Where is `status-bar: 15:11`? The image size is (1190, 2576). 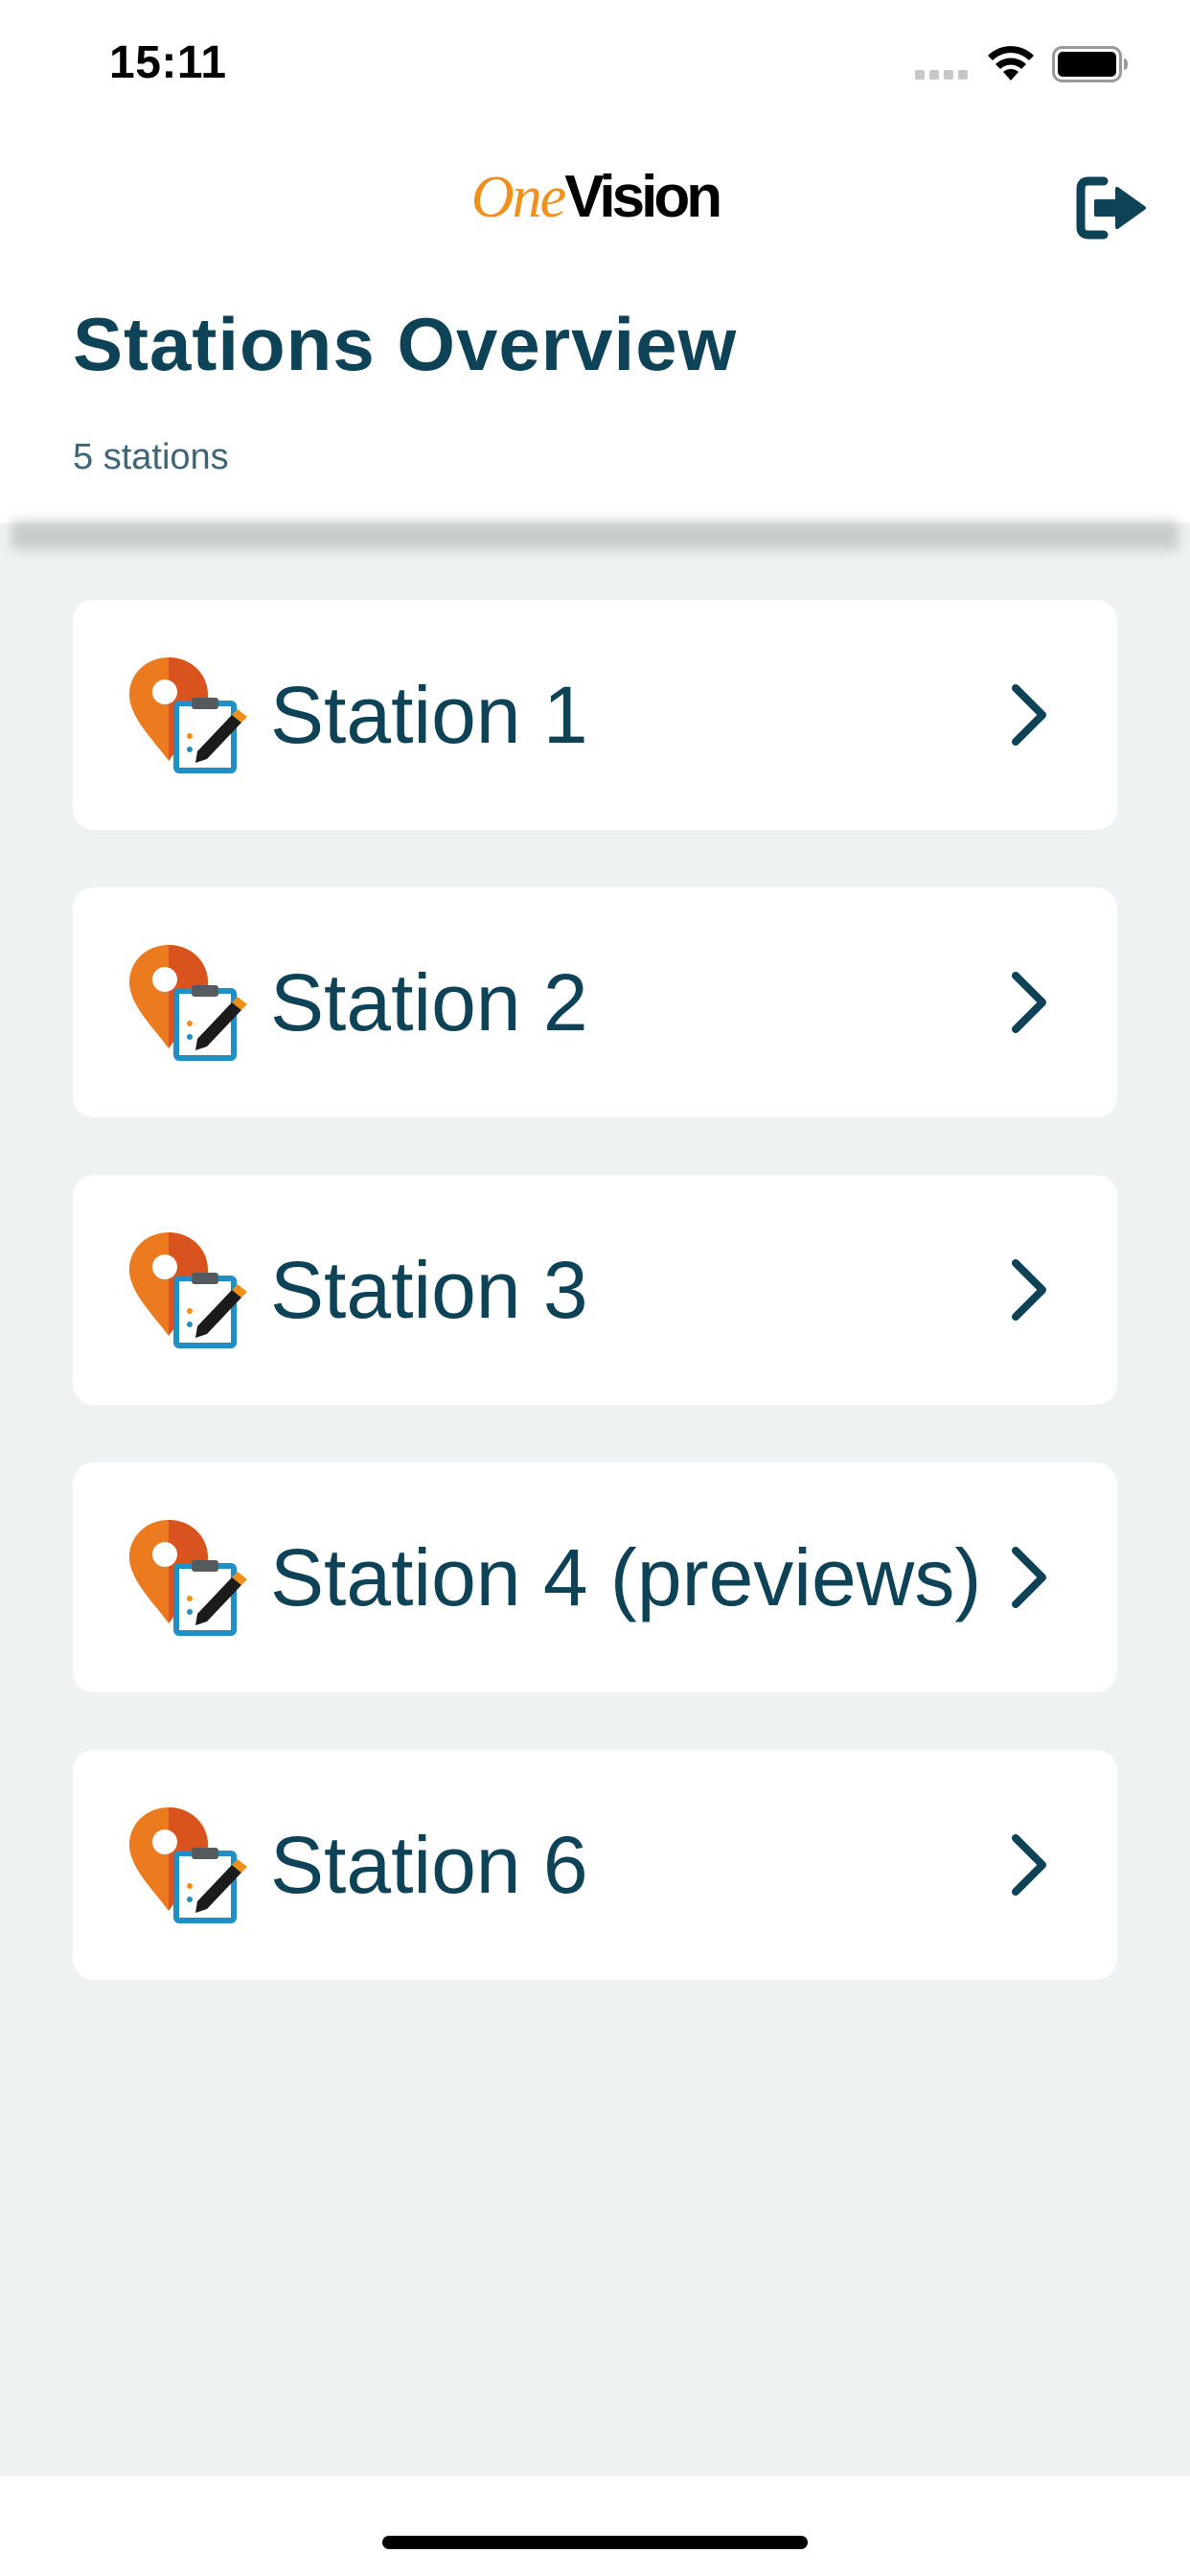 status-bar: 15:11 is located at coordinates (595, 64).